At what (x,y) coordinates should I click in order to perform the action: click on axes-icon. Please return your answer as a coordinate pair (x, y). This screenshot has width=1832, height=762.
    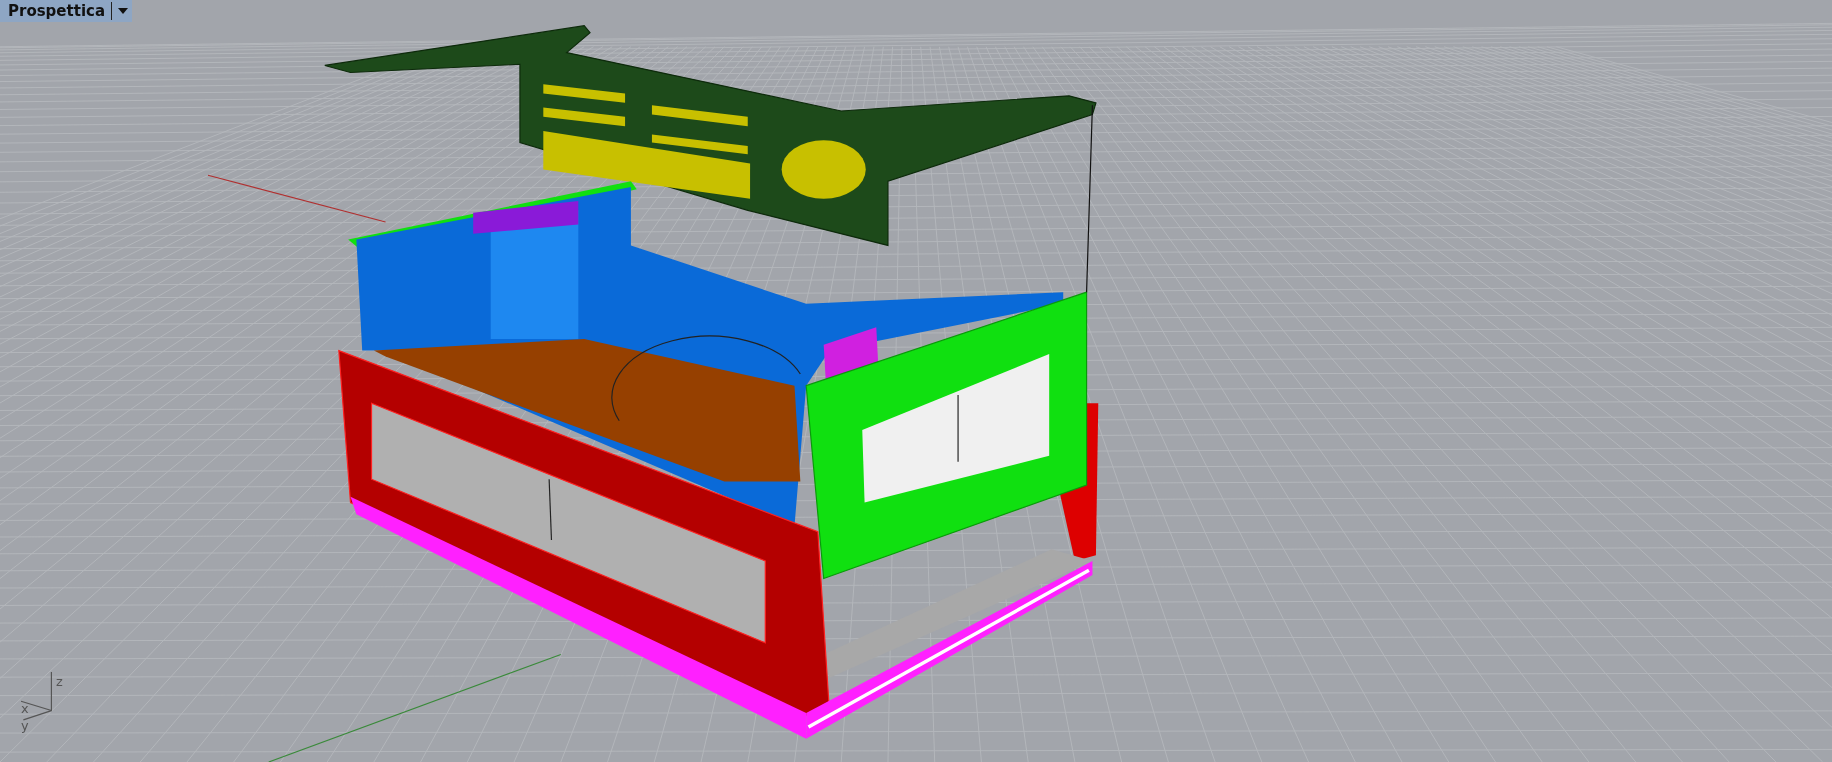
    Looking at the image, I should click on (36, 696).